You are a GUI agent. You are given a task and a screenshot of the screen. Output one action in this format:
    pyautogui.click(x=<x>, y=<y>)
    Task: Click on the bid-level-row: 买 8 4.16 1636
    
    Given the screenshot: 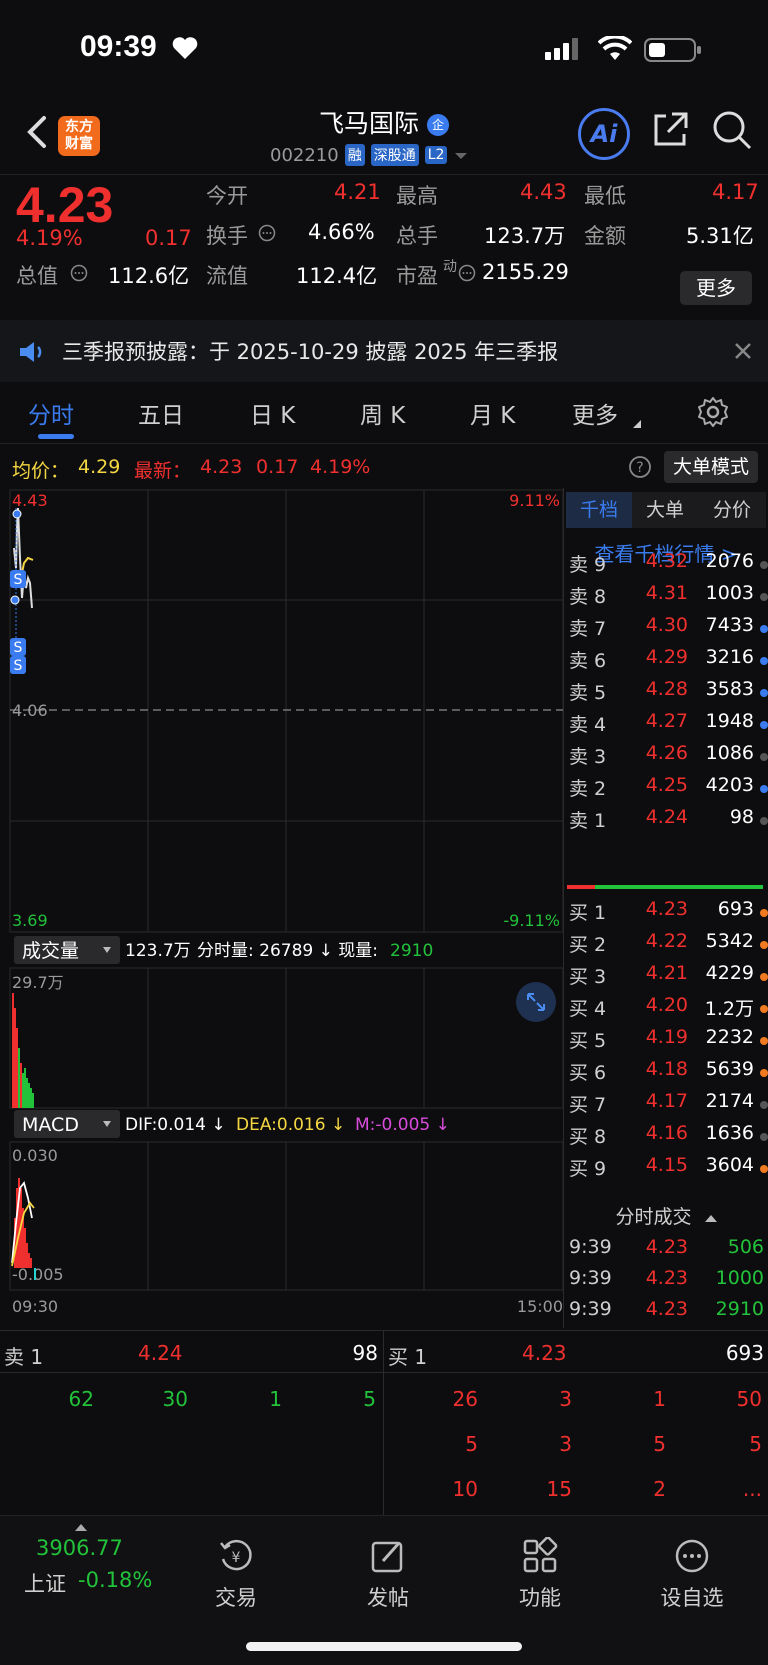 What is the action you would take?
    pyautogui.click(x=666, y=1139)
    